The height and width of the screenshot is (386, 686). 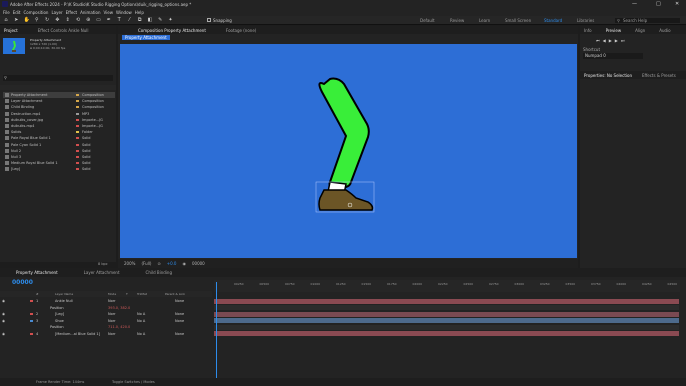 What do you see at coordinates (484, 20) in the screenshot?
I see `workspace-learn: Learn` at bounding box center [484, 20].